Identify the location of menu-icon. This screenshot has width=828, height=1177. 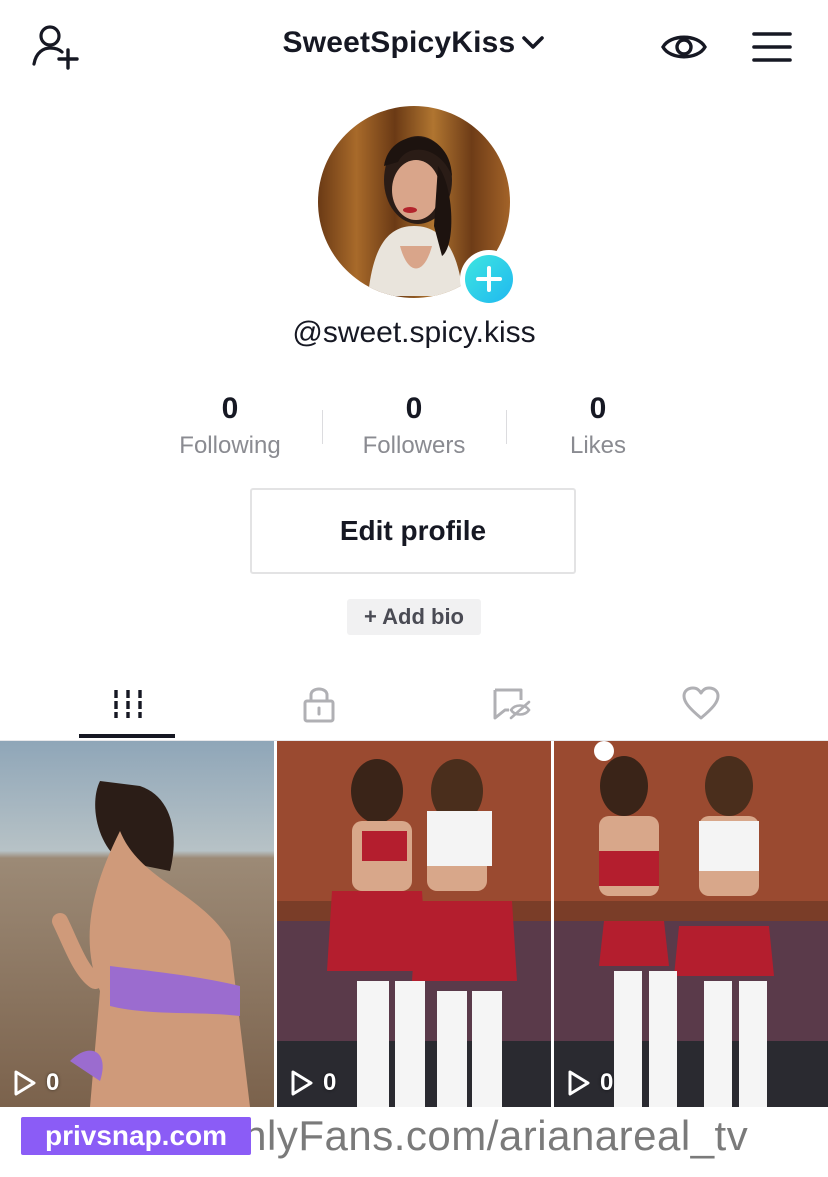
(772, 47).